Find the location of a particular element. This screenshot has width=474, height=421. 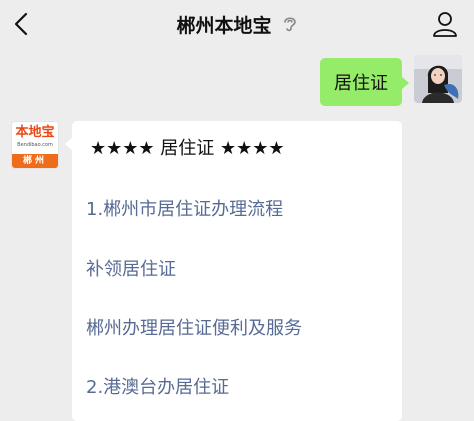

chevron-left-icon is located at coordinates (21, 24).